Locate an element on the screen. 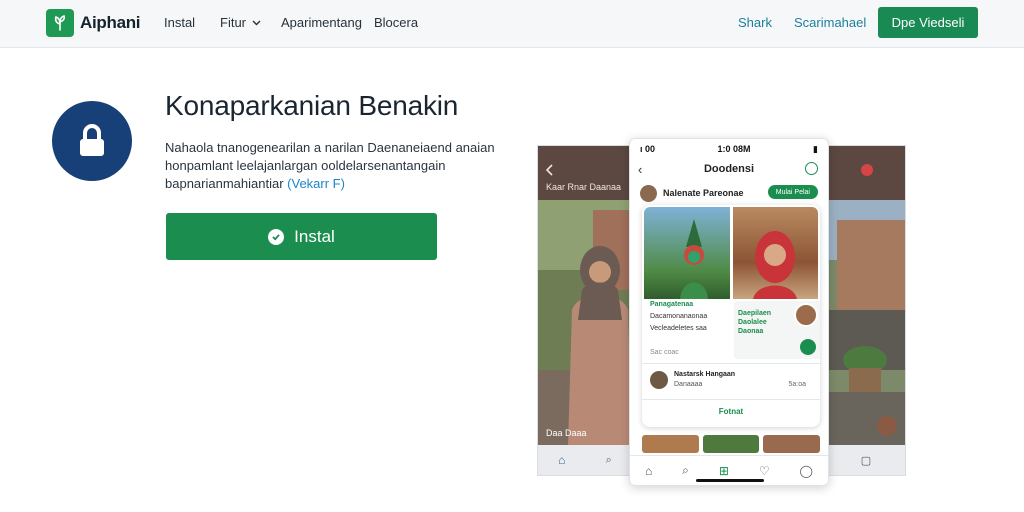 The height and width of the screenshot is (512, 1024). mini-preview-text: Daepilaen Daolalee Daonaa is located at coordinates (755, 322).